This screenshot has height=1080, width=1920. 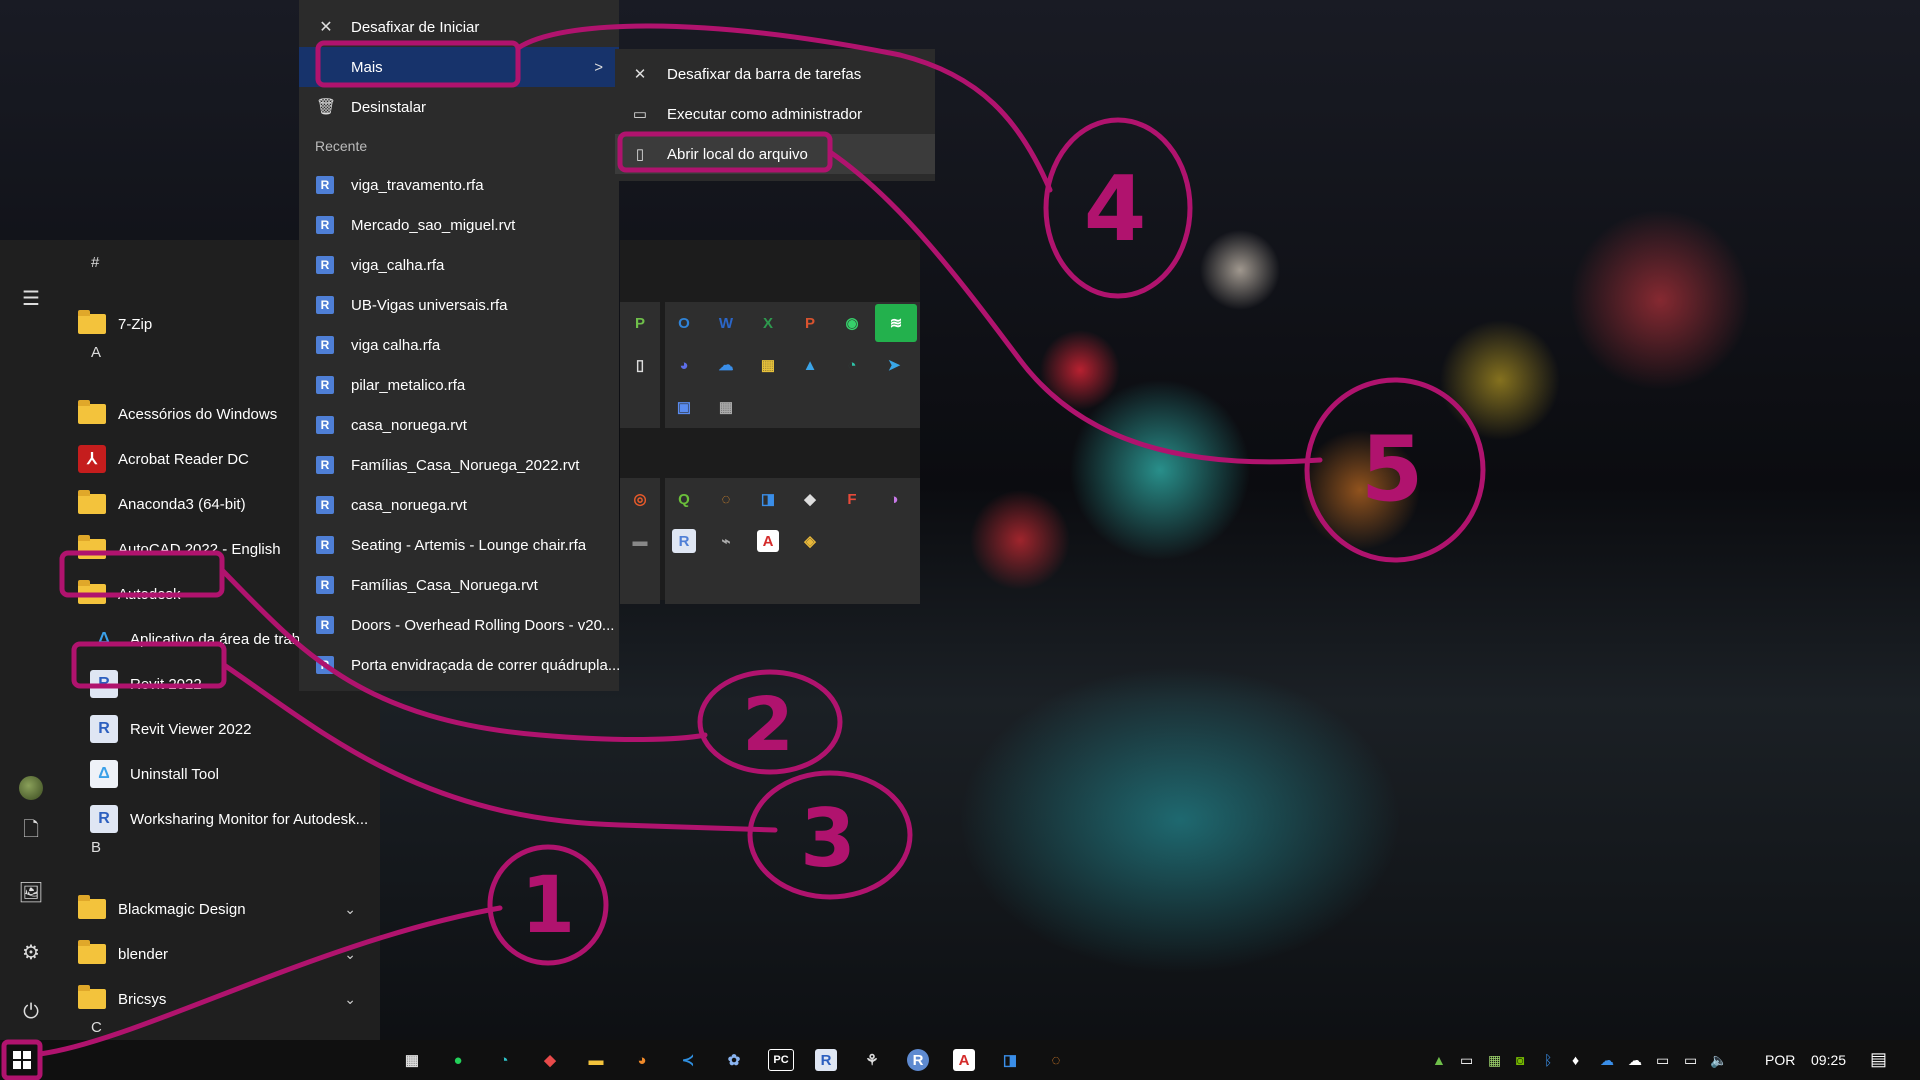 What do you see at coordinates (22, 1060) in the screenshot?
I see `windows-start-icon` at bounding box center [22, 1060].